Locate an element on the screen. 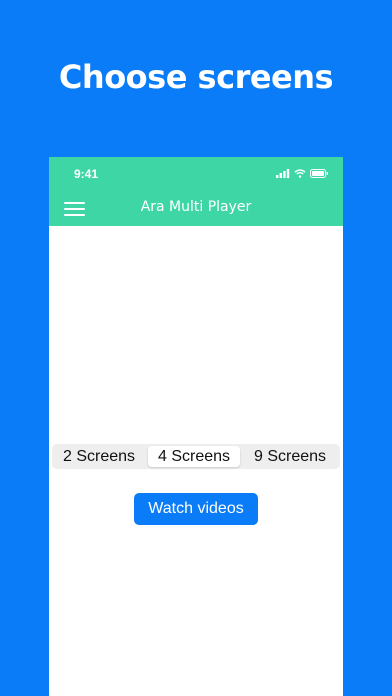 The width and height of the screenshot is (392, 696). signal-icon is located at coordinates (283, 173).